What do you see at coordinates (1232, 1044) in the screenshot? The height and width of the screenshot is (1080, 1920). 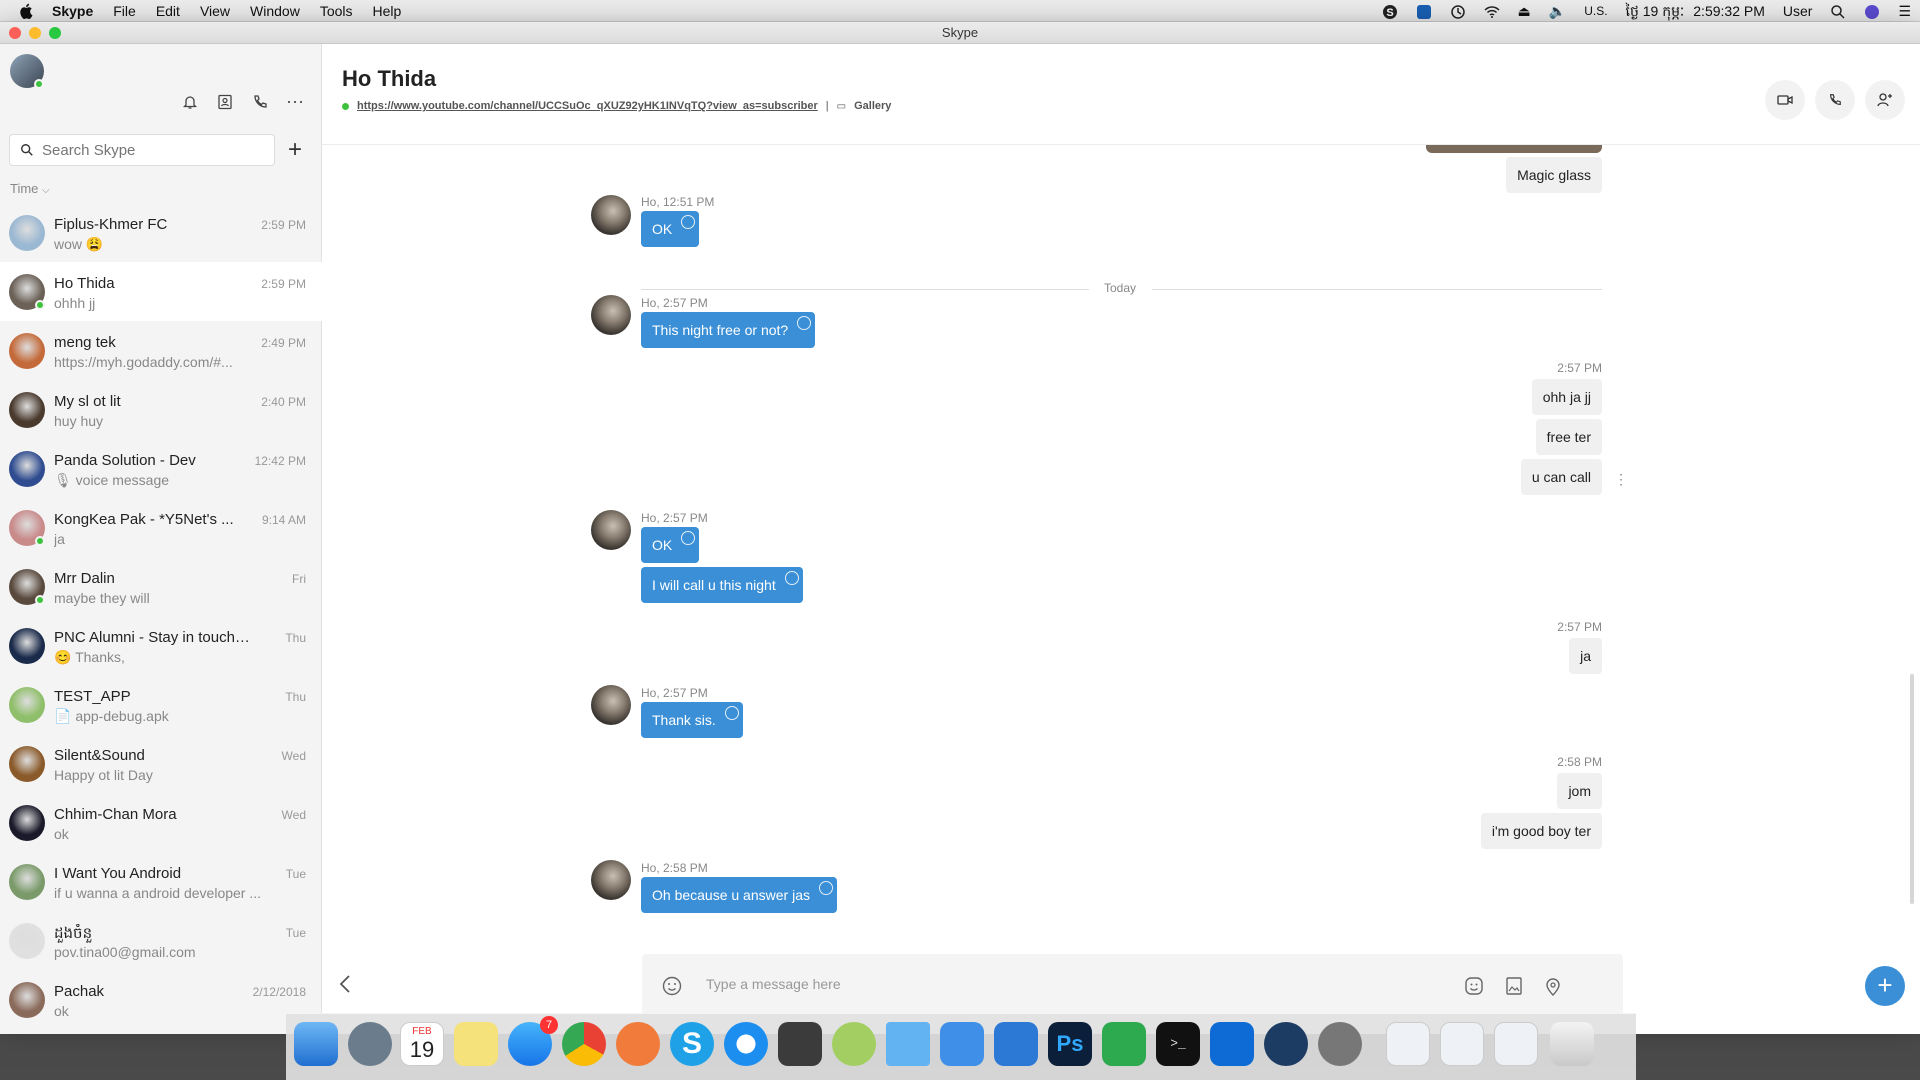 I see `teamviewer-icon` at bounding box center [1232, 1044].